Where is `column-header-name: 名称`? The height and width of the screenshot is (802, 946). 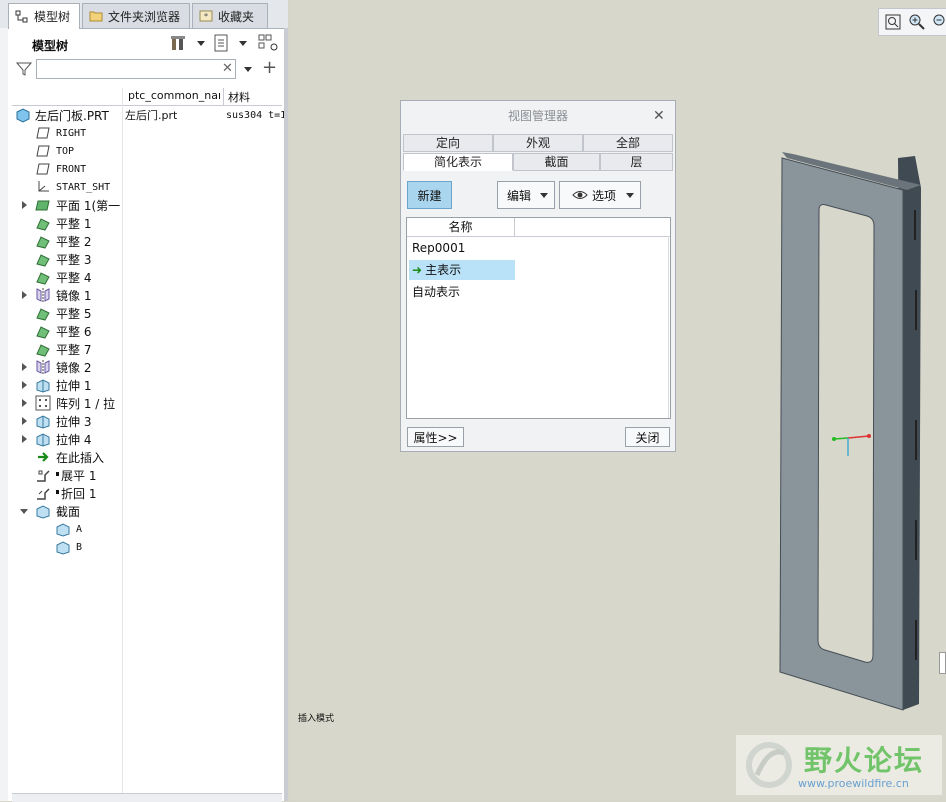 column-header-name: 名称 is located at coordinates (461, 227).